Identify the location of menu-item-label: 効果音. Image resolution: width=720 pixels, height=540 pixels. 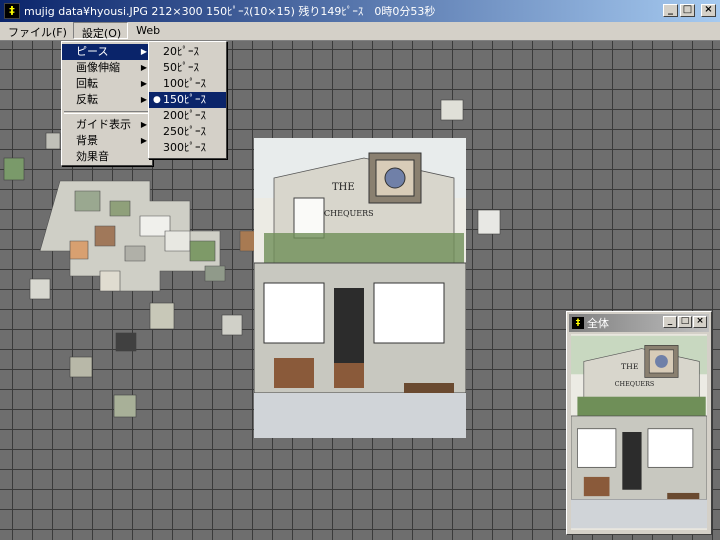
(92, 156).